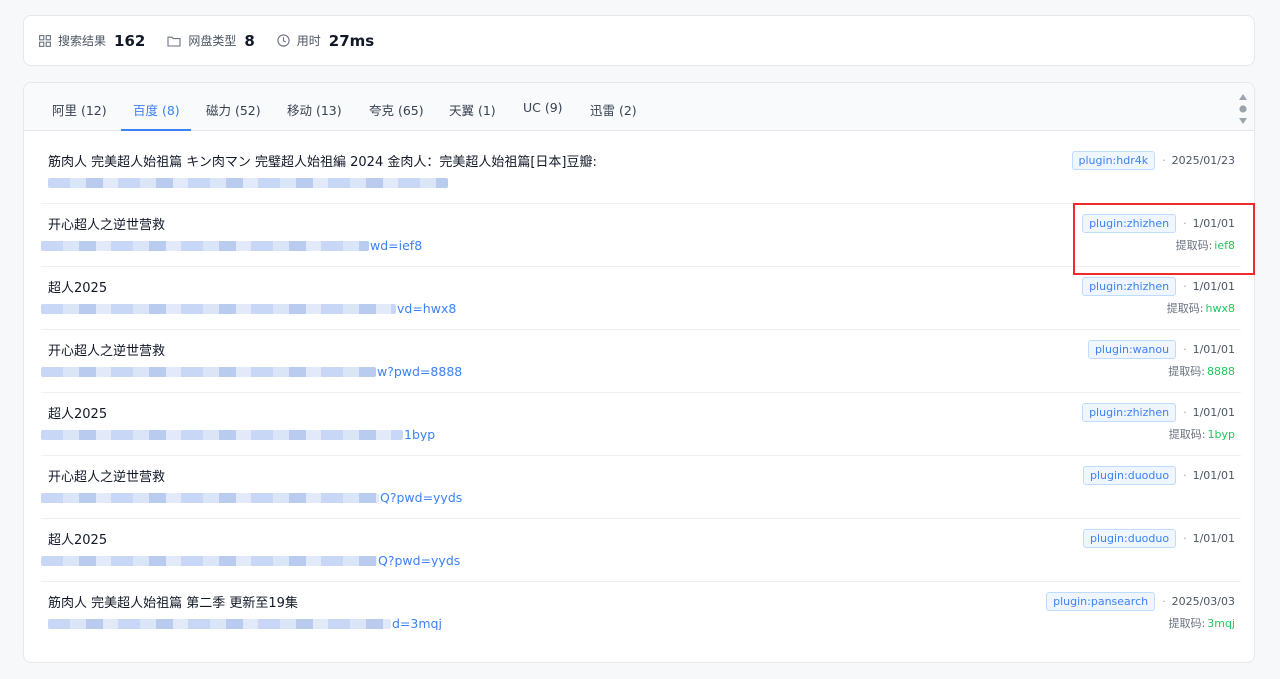 The image size is (1280, 679). I want to click on result-meta: plugin:zhizhen · 1/01/01 提取码: ief8, so click(1158, 233).